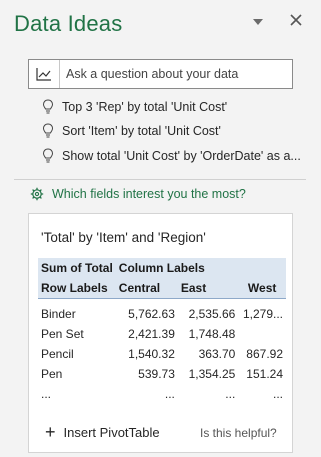  Describe the element at coordinates (200, 268) in the screenshot. I see `pivot-header-cell: Column Labels` at that location.